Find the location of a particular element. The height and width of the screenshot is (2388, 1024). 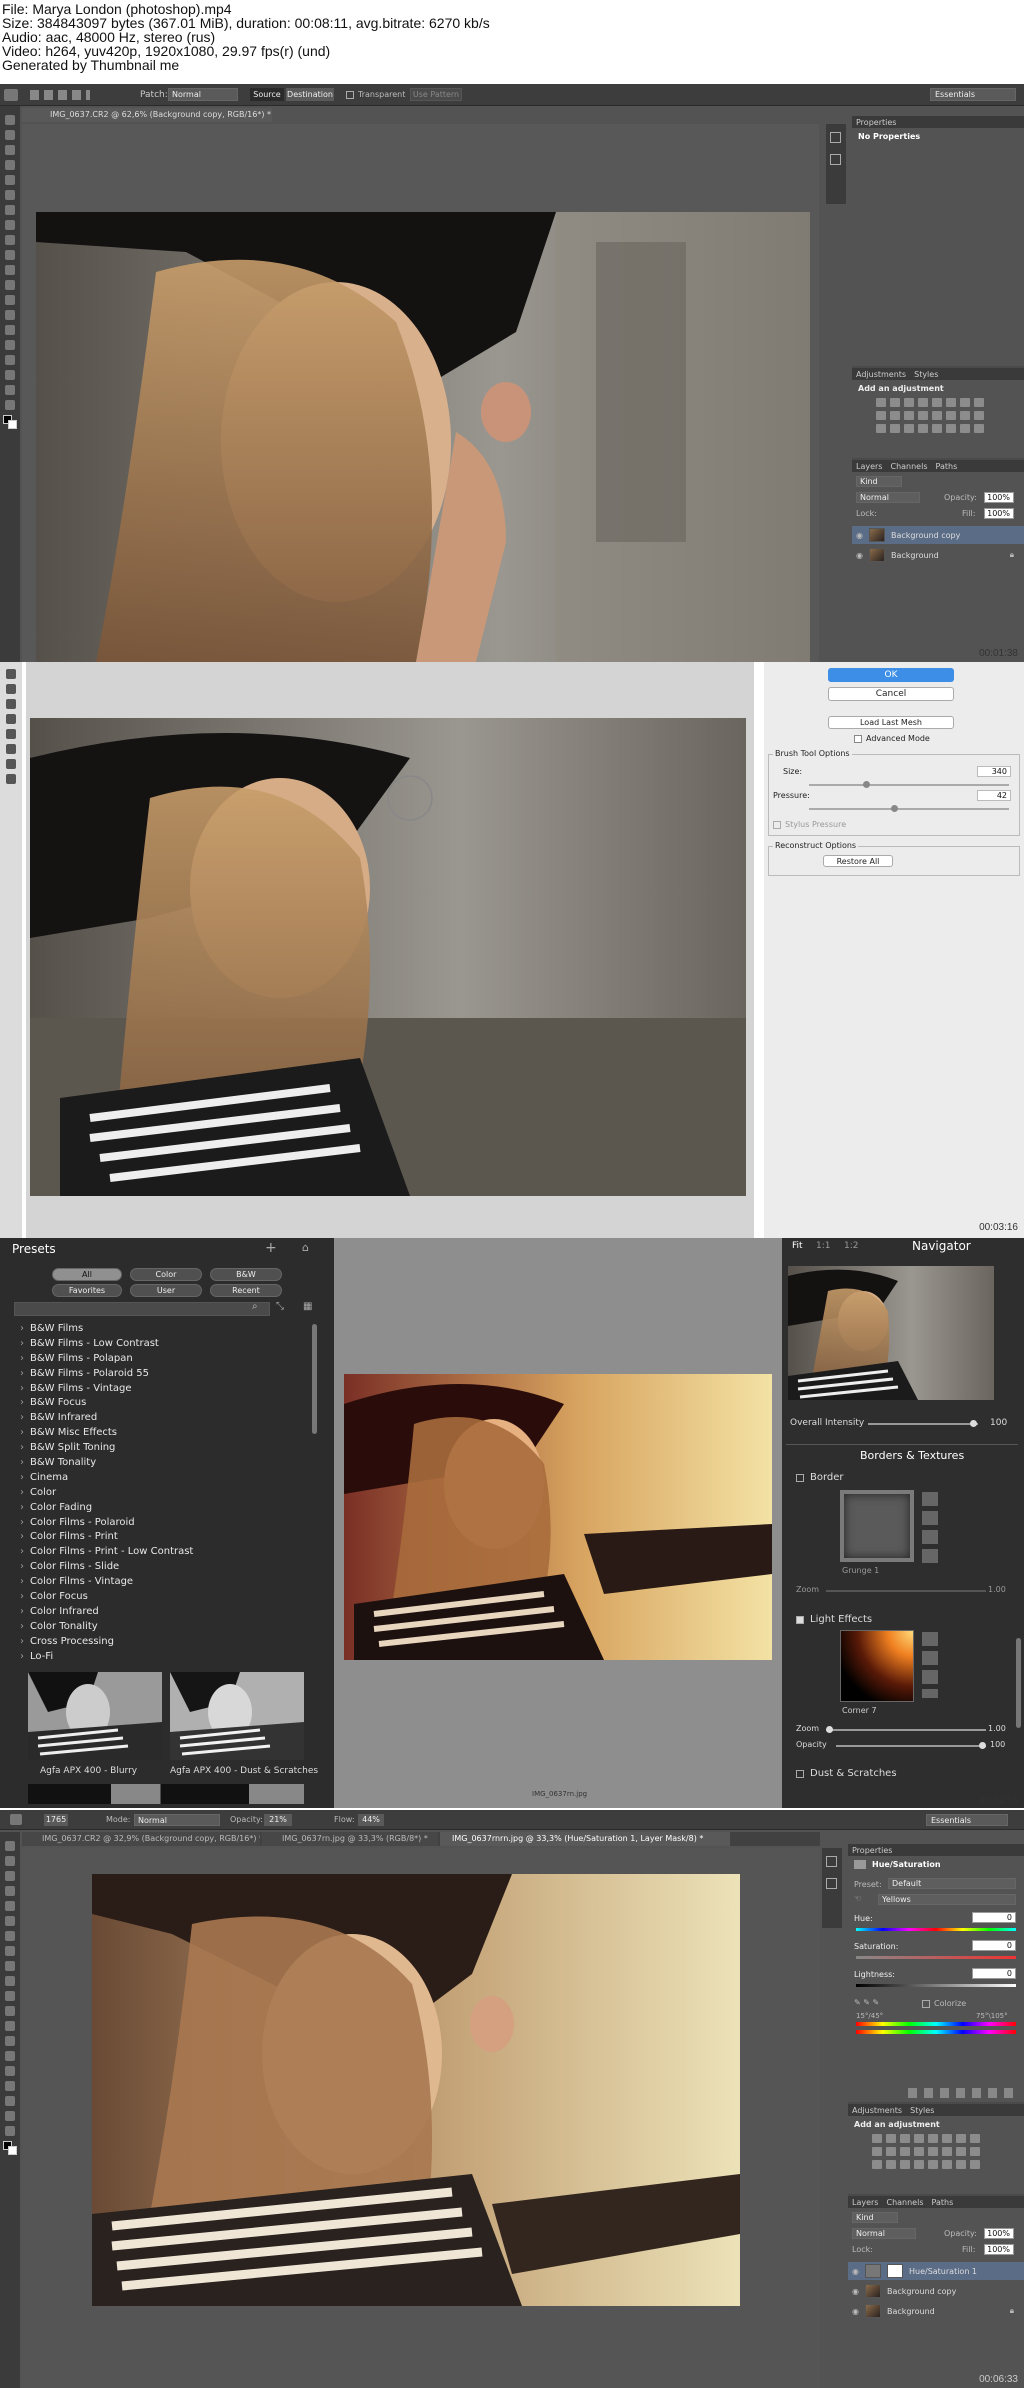

channel-select: Yellows is located at coordinates (947, 1899).